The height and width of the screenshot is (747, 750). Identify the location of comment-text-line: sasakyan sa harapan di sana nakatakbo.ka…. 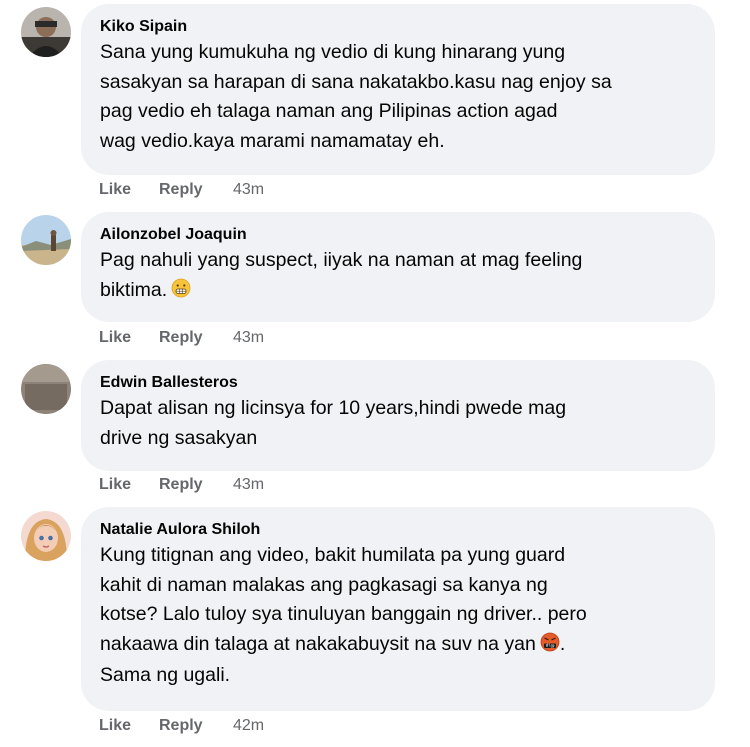
(356, 81).